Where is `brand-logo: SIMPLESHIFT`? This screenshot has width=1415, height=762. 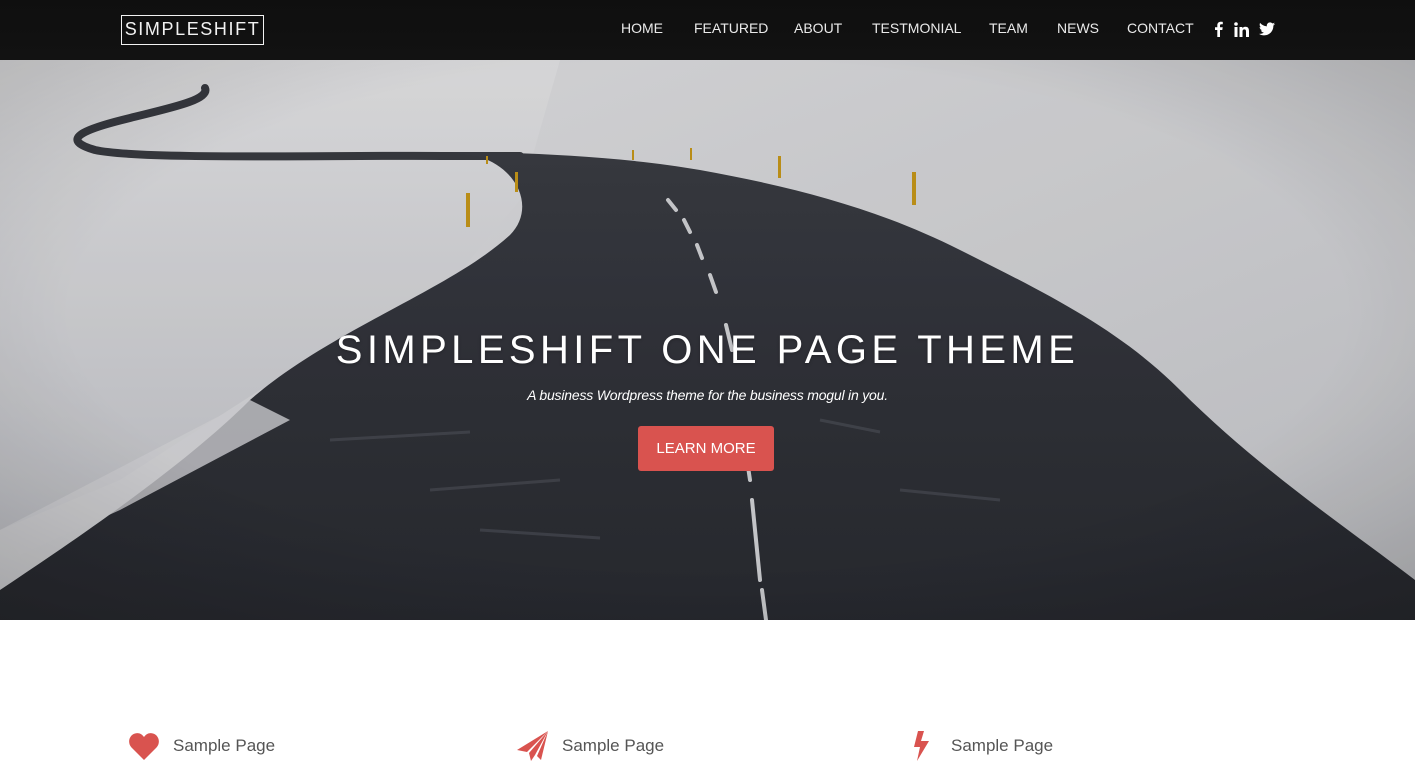 brand-logo: SIMPLESHIFT is located at coordinates (192, 30).